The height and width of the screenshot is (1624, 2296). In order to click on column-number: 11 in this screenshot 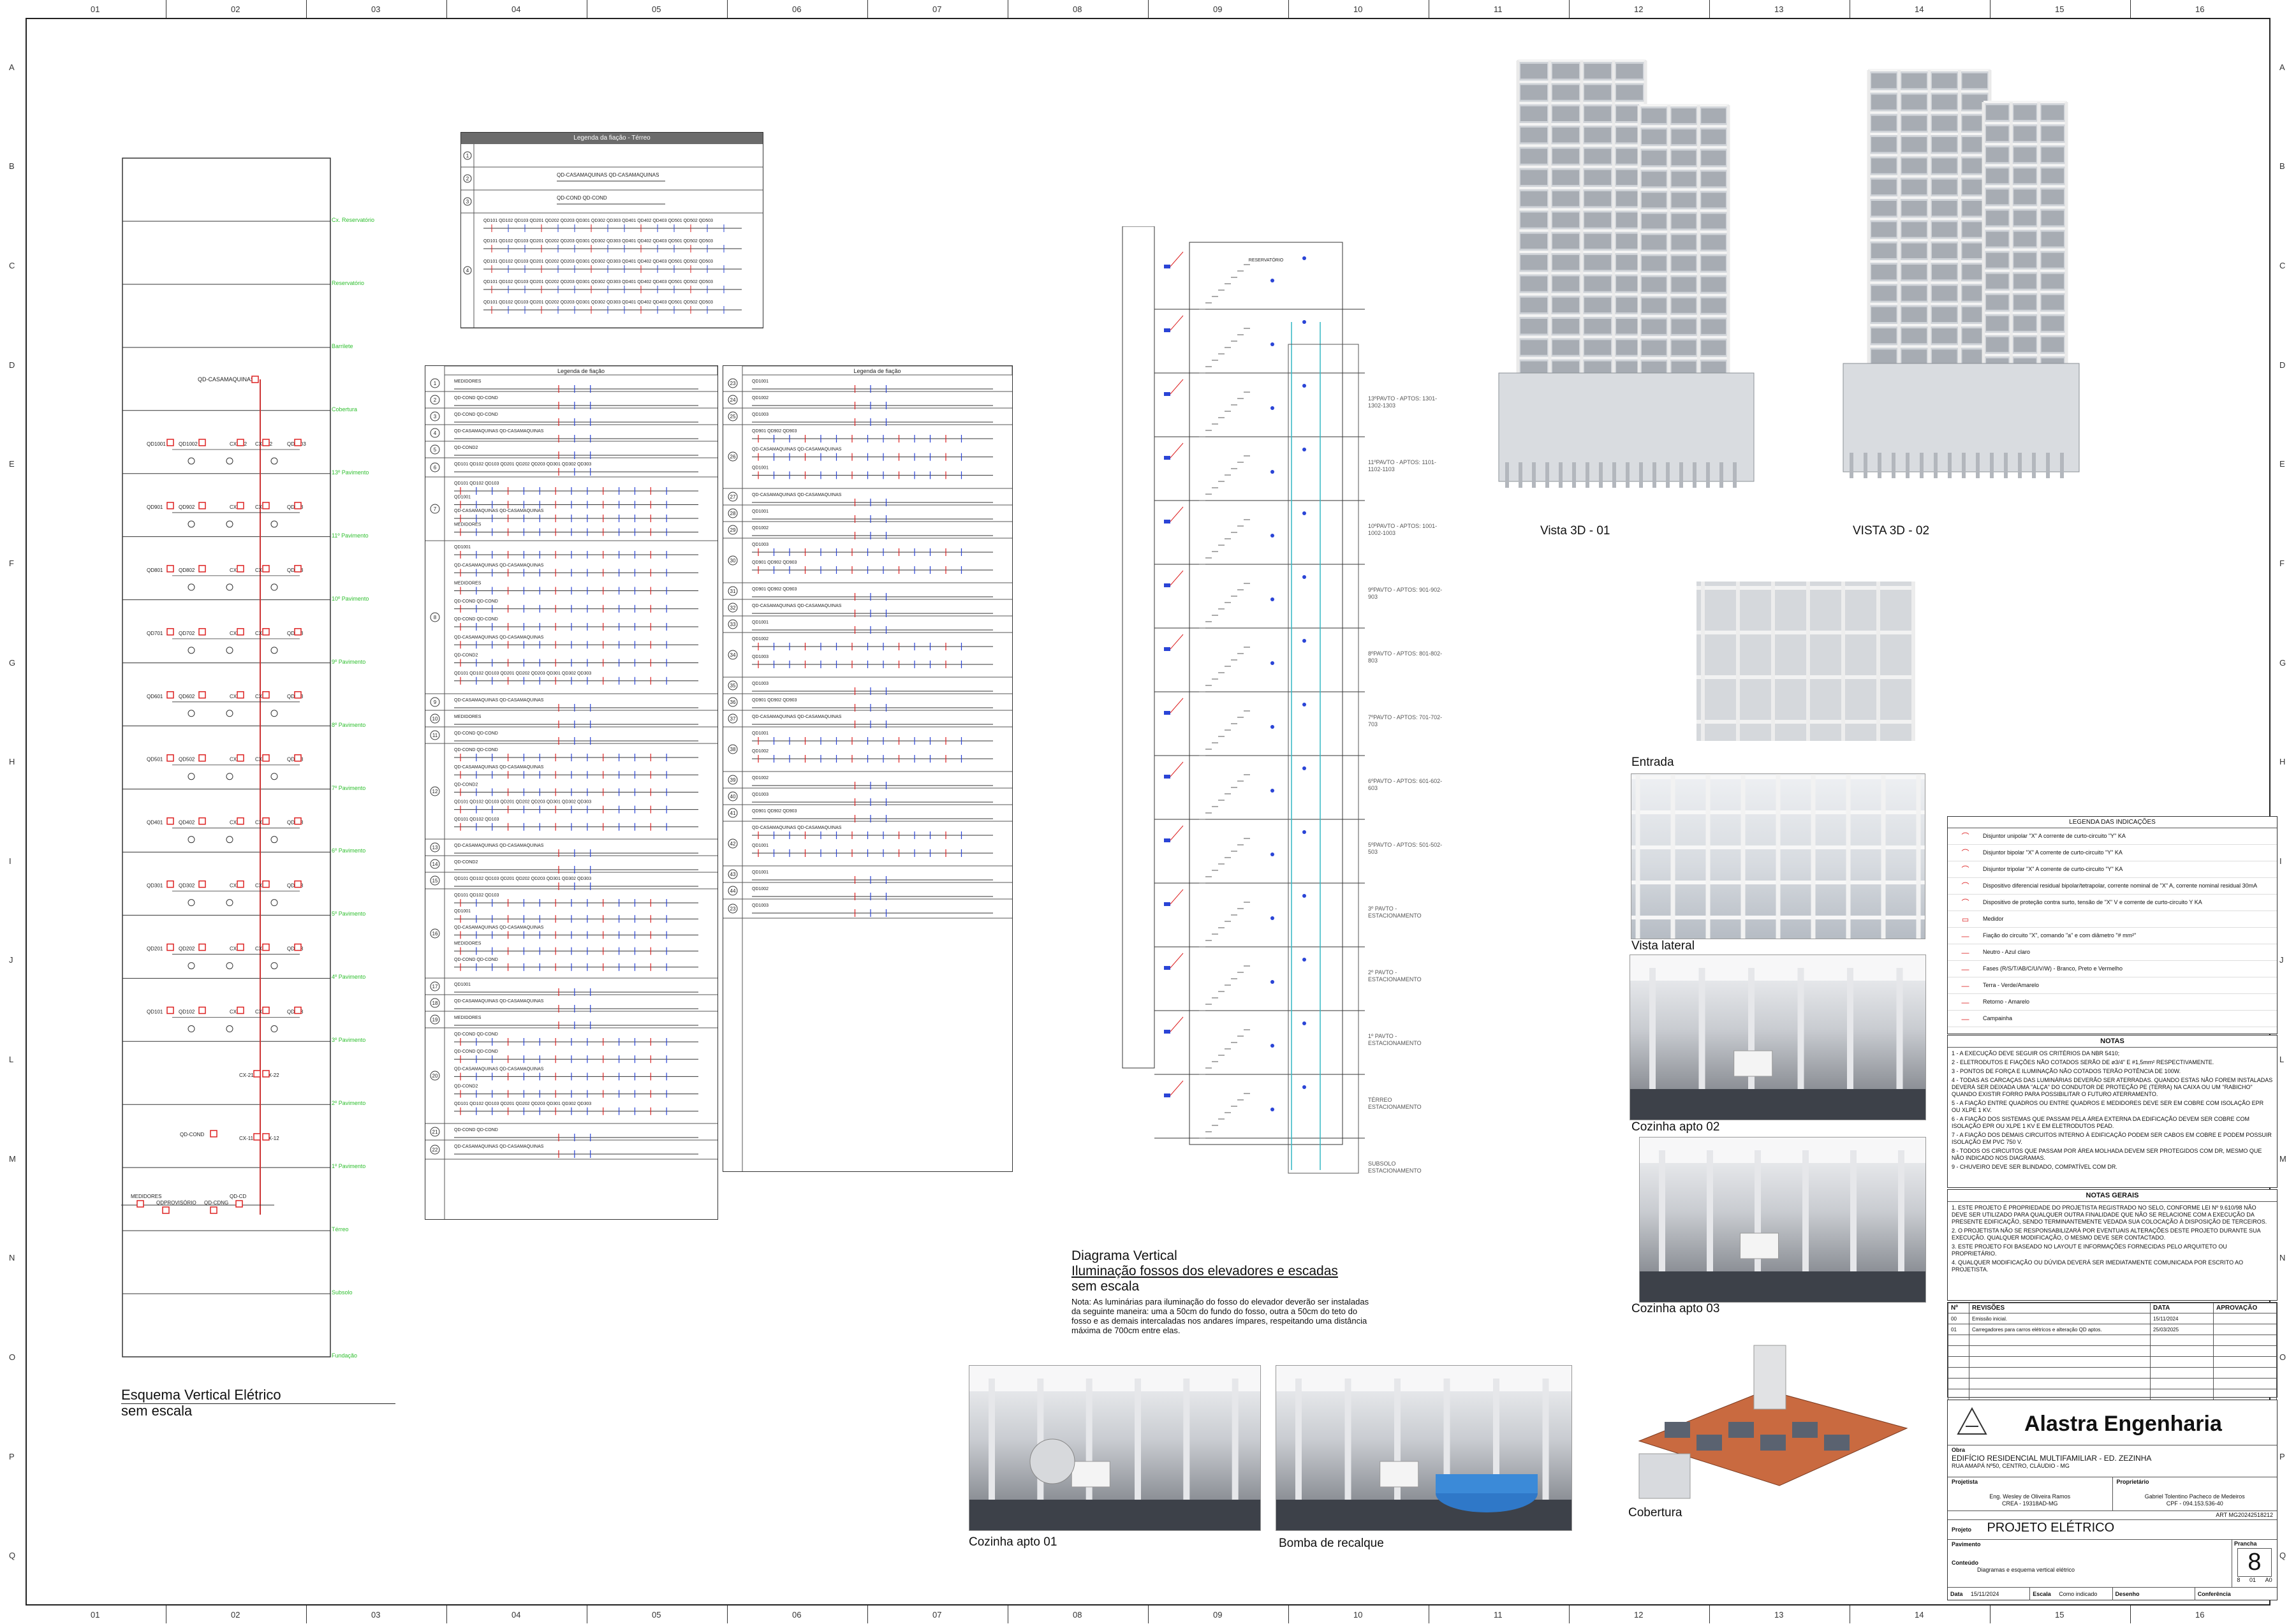, I will do `click(1498, 1615)`.